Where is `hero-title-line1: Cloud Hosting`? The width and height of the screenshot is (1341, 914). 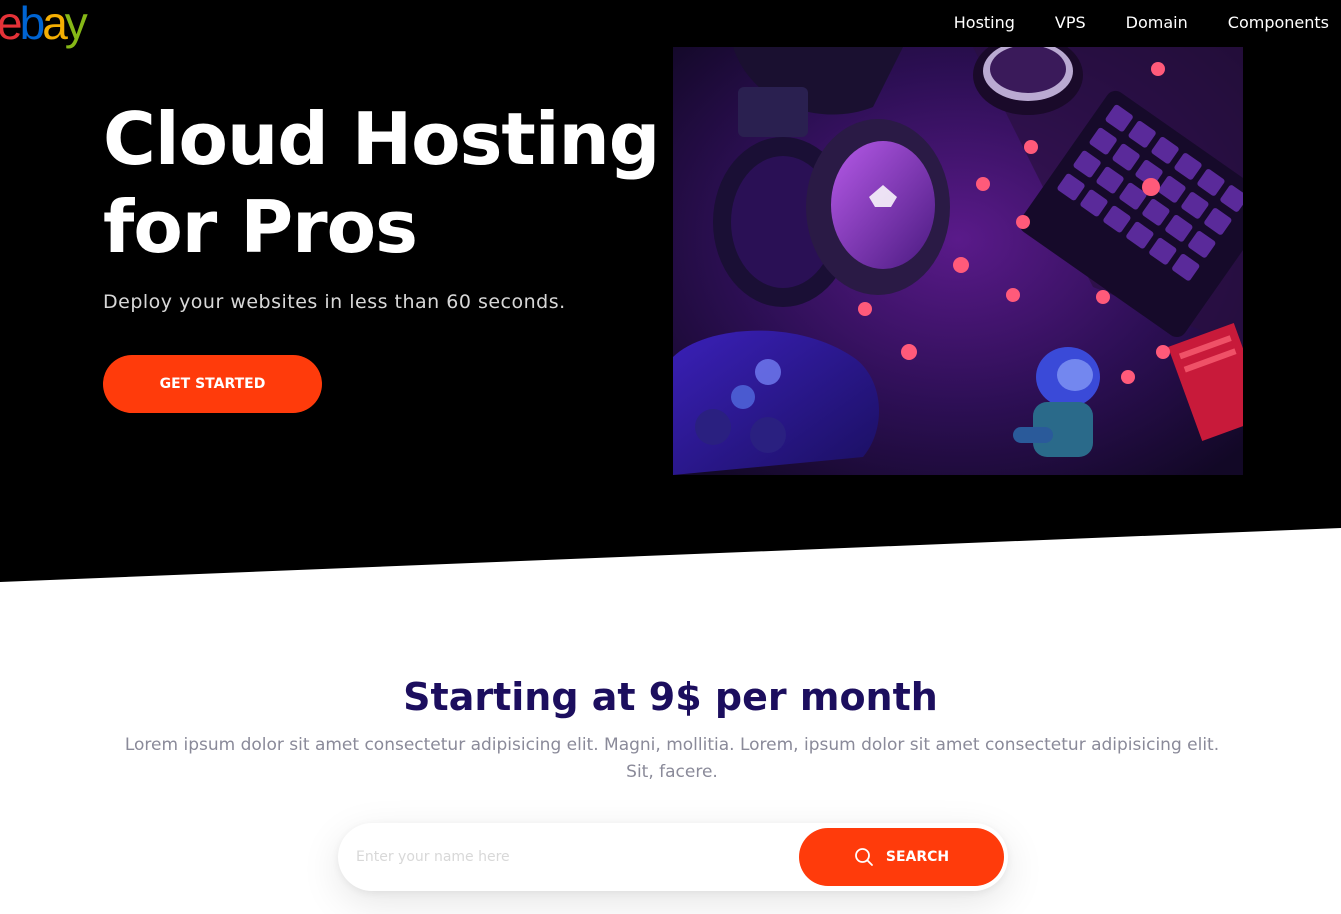
hero-title-line1: Cloud Hosting is located at coordinates (381, 139).